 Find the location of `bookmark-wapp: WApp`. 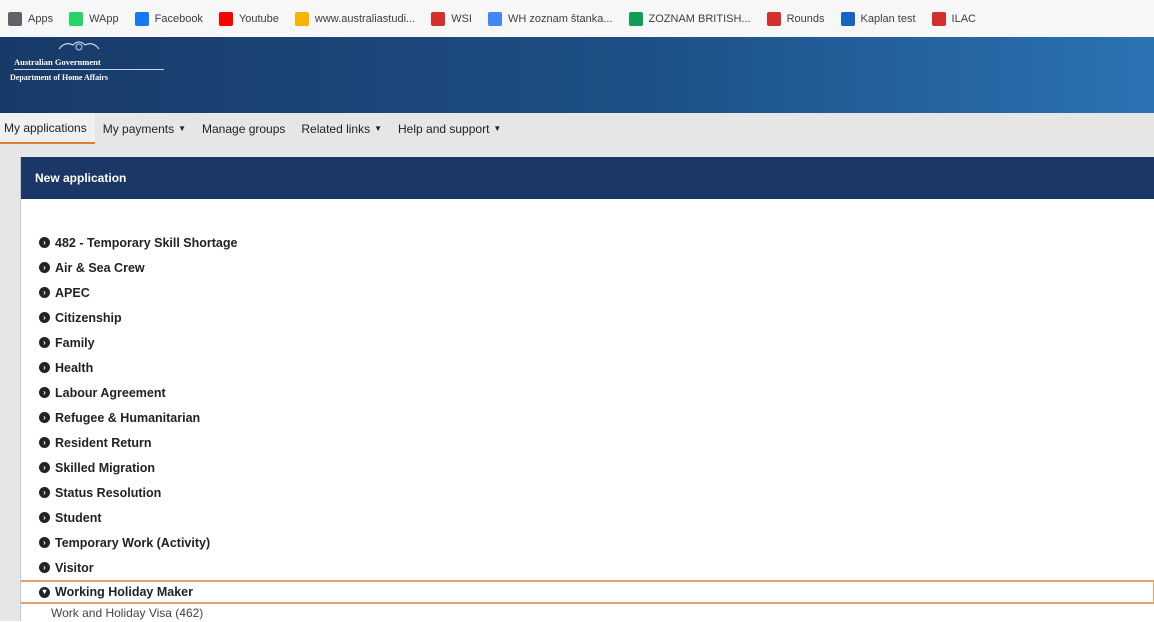

bookmark-wapp: WApp is located at coordinates (94, 18).